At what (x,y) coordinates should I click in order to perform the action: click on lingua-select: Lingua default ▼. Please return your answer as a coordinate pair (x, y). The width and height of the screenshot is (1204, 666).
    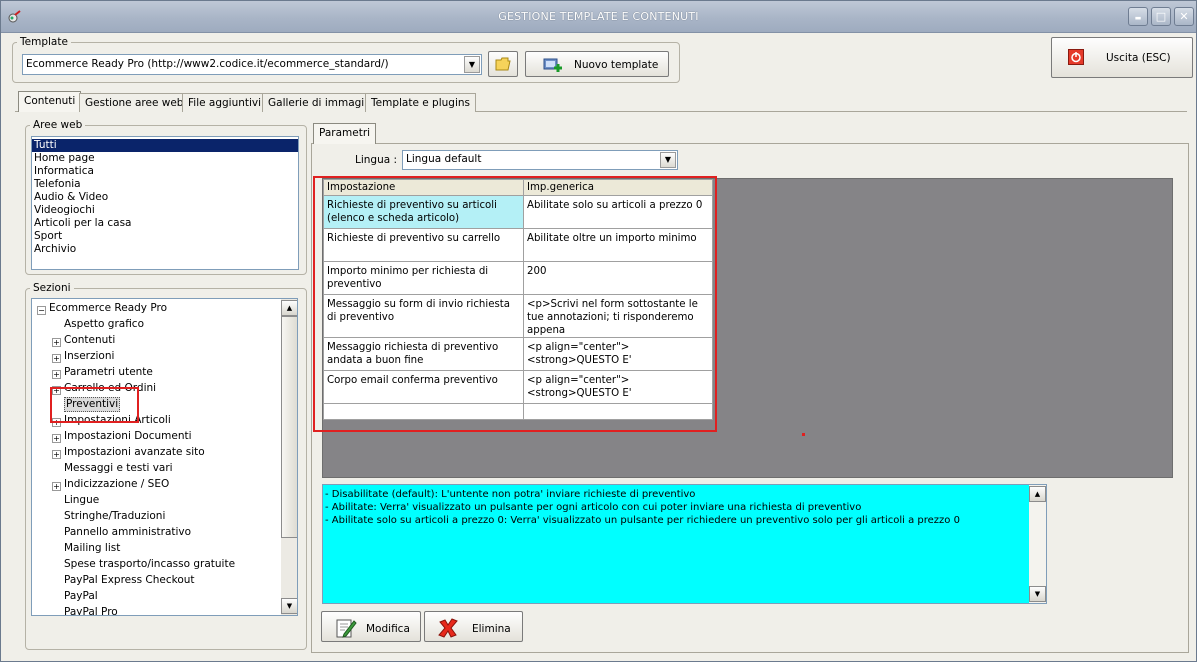
    Looking at the image, I should click on (540, 160).